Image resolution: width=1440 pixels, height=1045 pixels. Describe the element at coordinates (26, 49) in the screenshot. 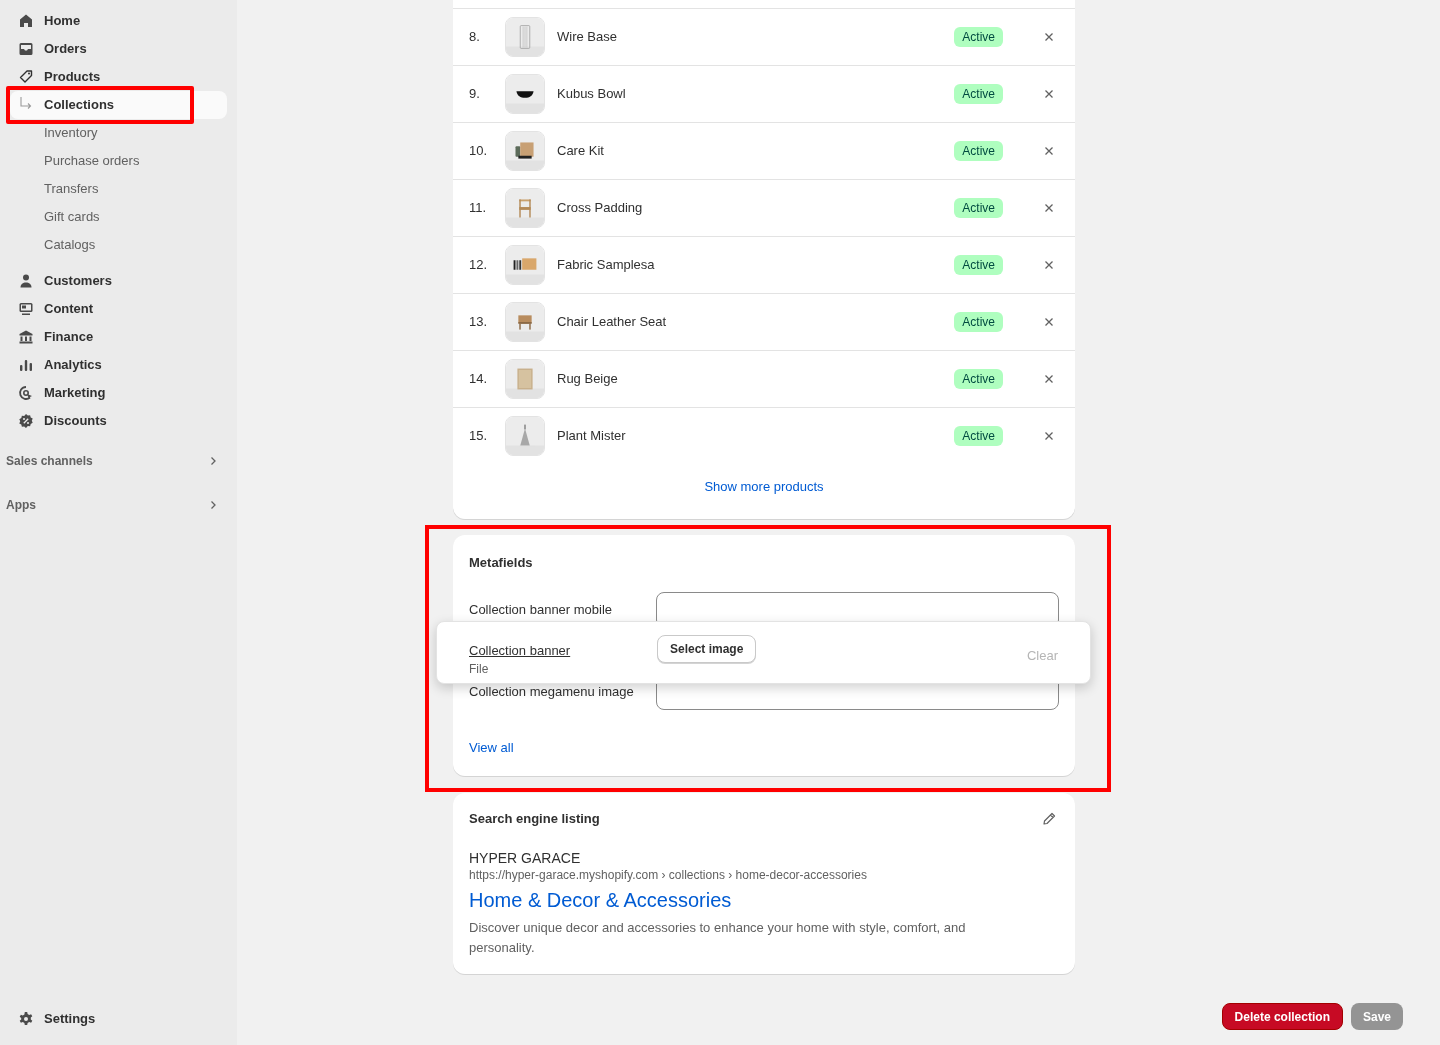

I see `inbox-icon` at that location.